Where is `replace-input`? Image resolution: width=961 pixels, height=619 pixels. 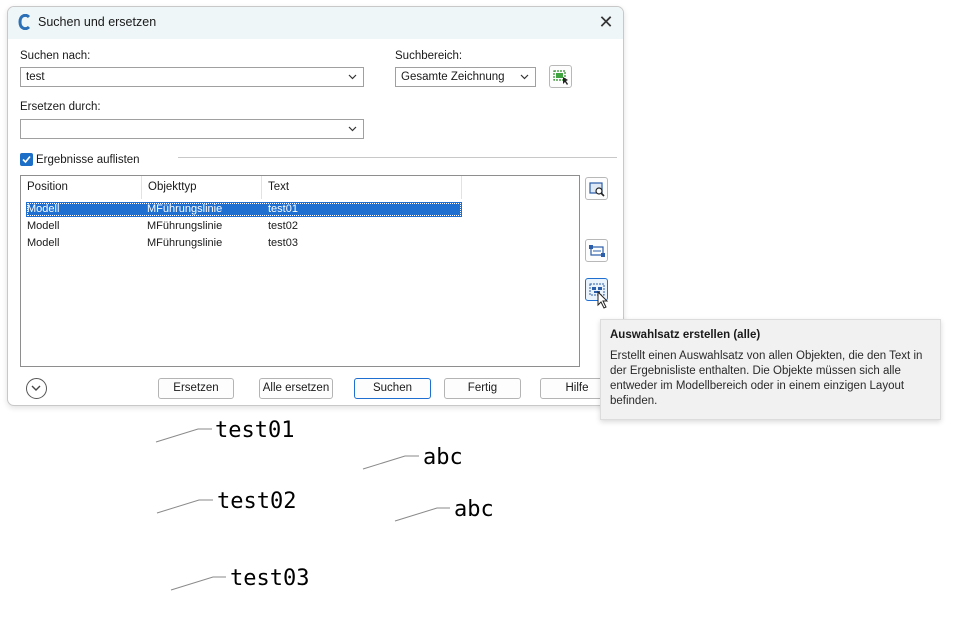 replace-input is located at coordinates (192, 129).